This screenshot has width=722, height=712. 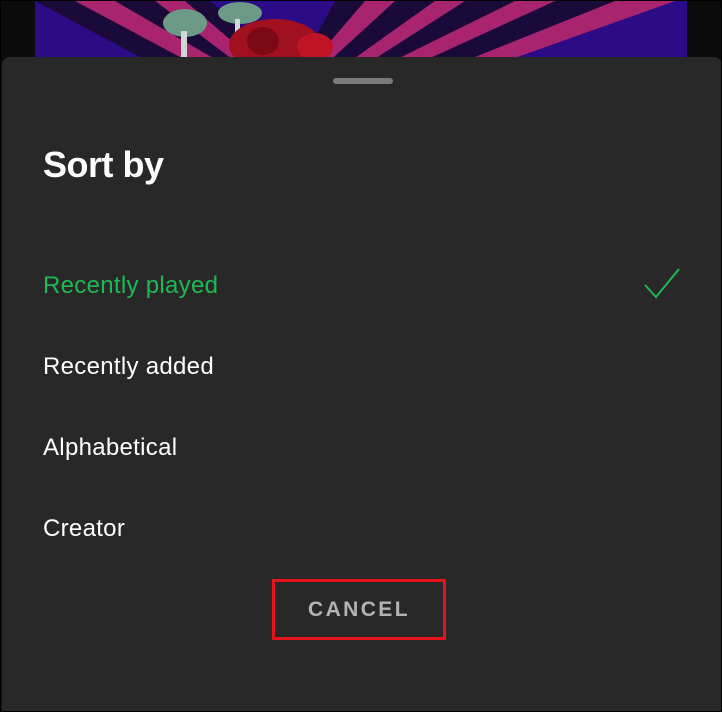 What do you see at coordinates (131, 285) in the screenshot?
I see `option-label: Recently played` at bounding box center [131, 285].